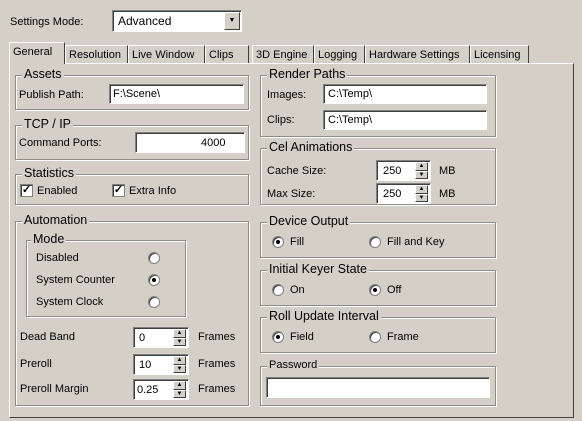 The image size is (582, 421). Describe the element at coordinates (447, 194) in the screenshot. I see `max-size-unit: MB` at that location.